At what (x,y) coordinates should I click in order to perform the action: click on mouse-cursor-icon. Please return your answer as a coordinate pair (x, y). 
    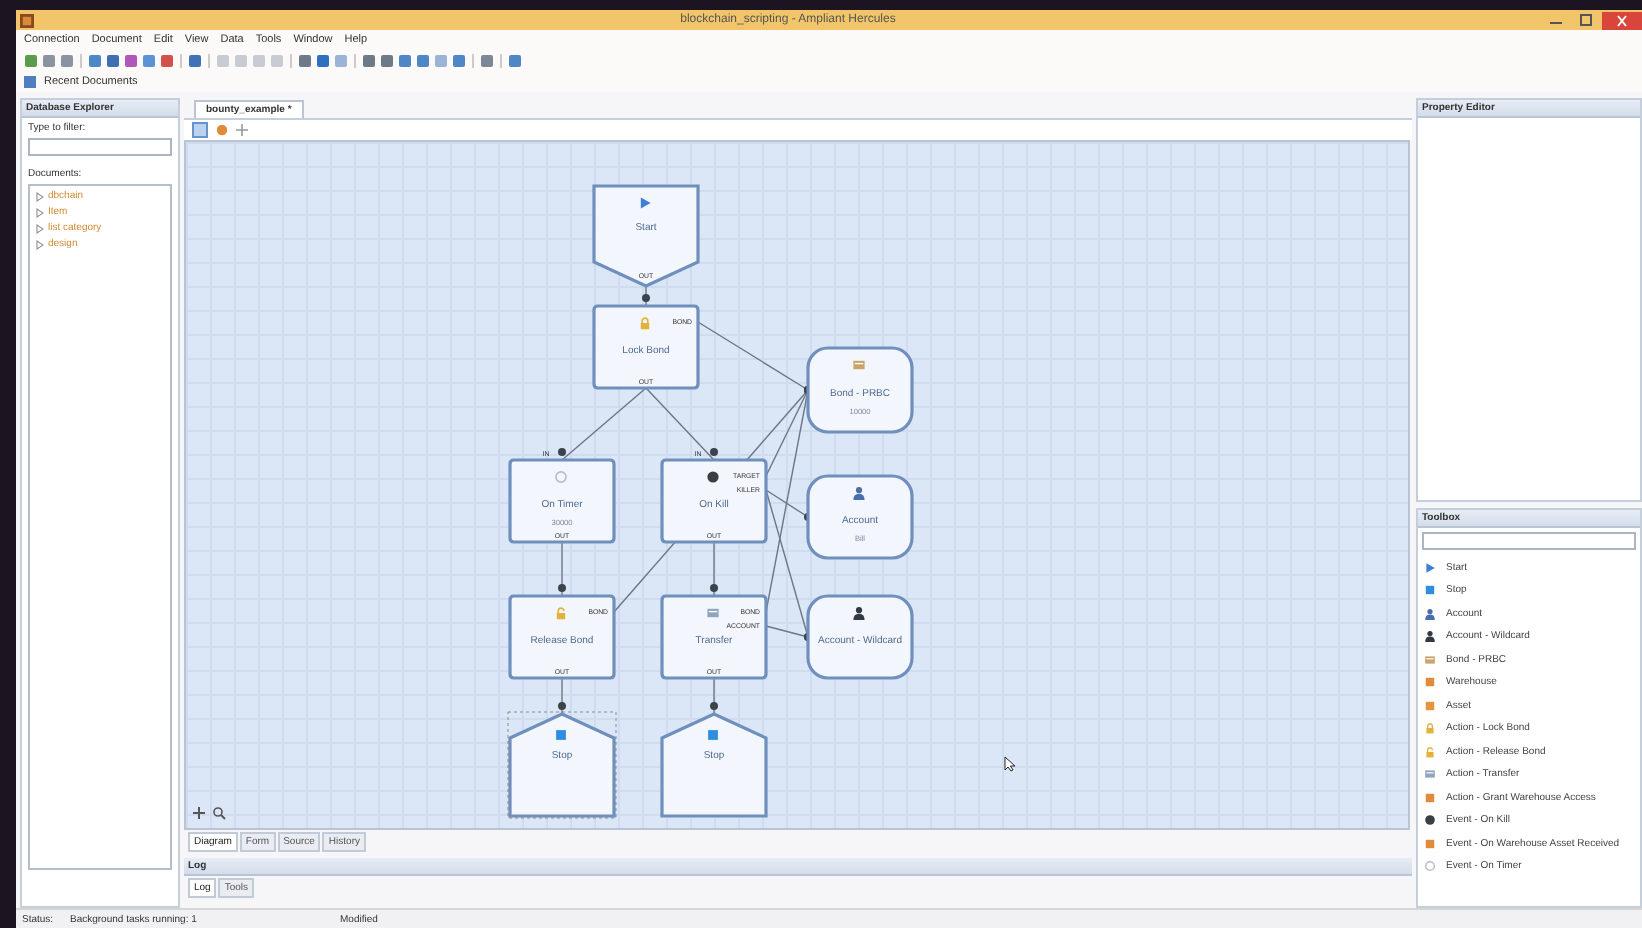
    Looking at the image, I should click on (1010, 764).